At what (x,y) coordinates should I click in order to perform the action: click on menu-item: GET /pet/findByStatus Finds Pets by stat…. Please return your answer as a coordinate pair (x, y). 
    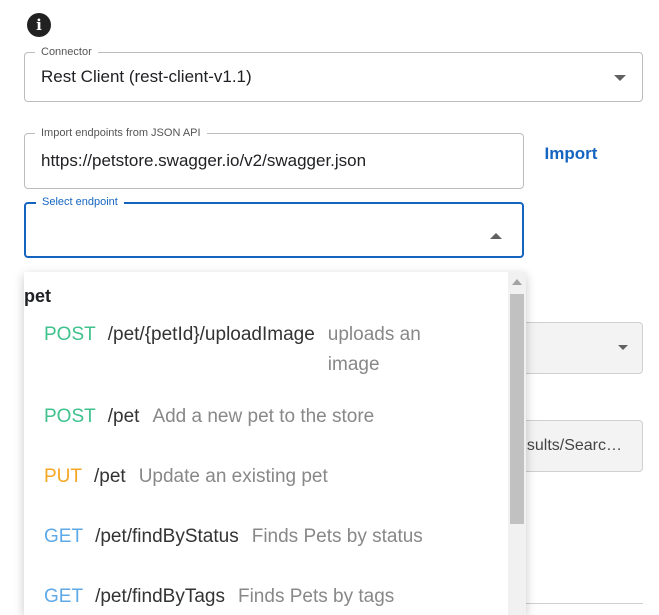
    Looking at the image, I should click on (233, 537).